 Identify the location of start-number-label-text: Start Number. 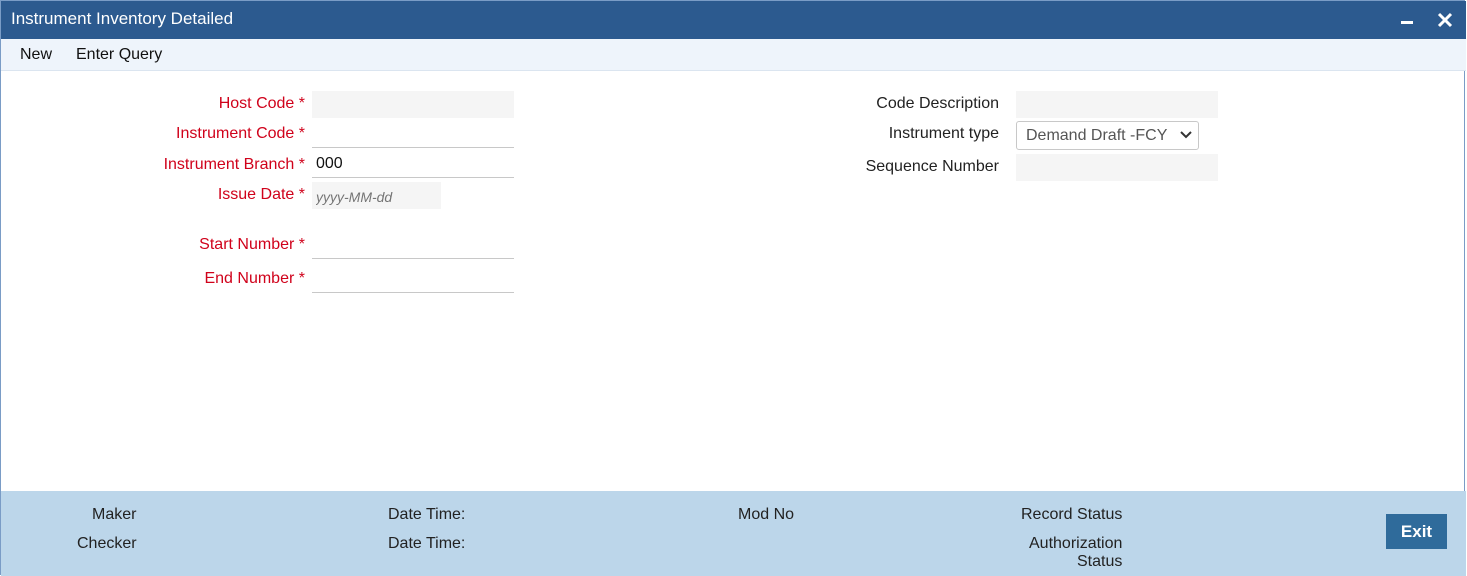
(247, 244).